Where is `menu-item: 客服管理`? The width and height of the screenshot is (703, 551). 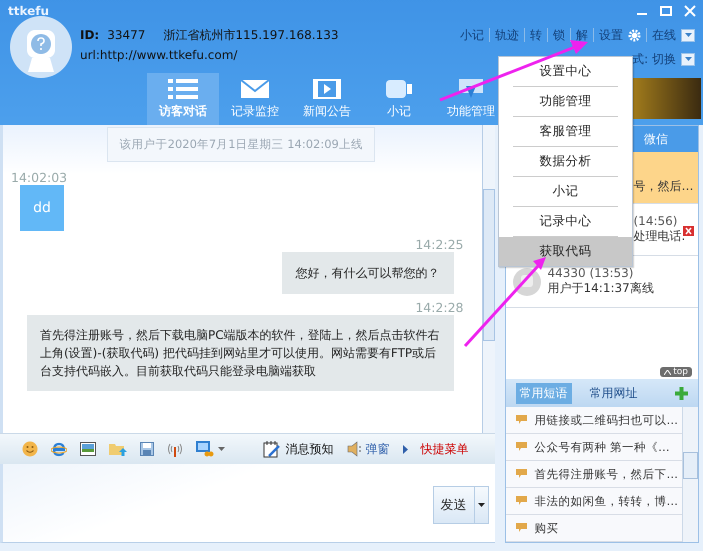 menu-item: 客服管理 is located at coordinates (565, 132).